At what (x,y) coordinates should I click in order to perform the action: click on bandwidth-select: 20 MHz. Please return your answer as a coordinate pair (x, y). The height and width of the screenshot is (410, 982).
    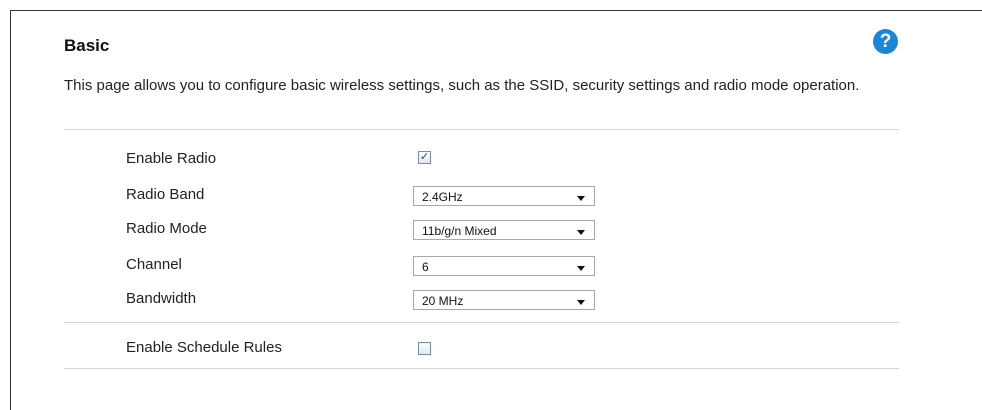
    Looking at the image, I should click on (504, 300).